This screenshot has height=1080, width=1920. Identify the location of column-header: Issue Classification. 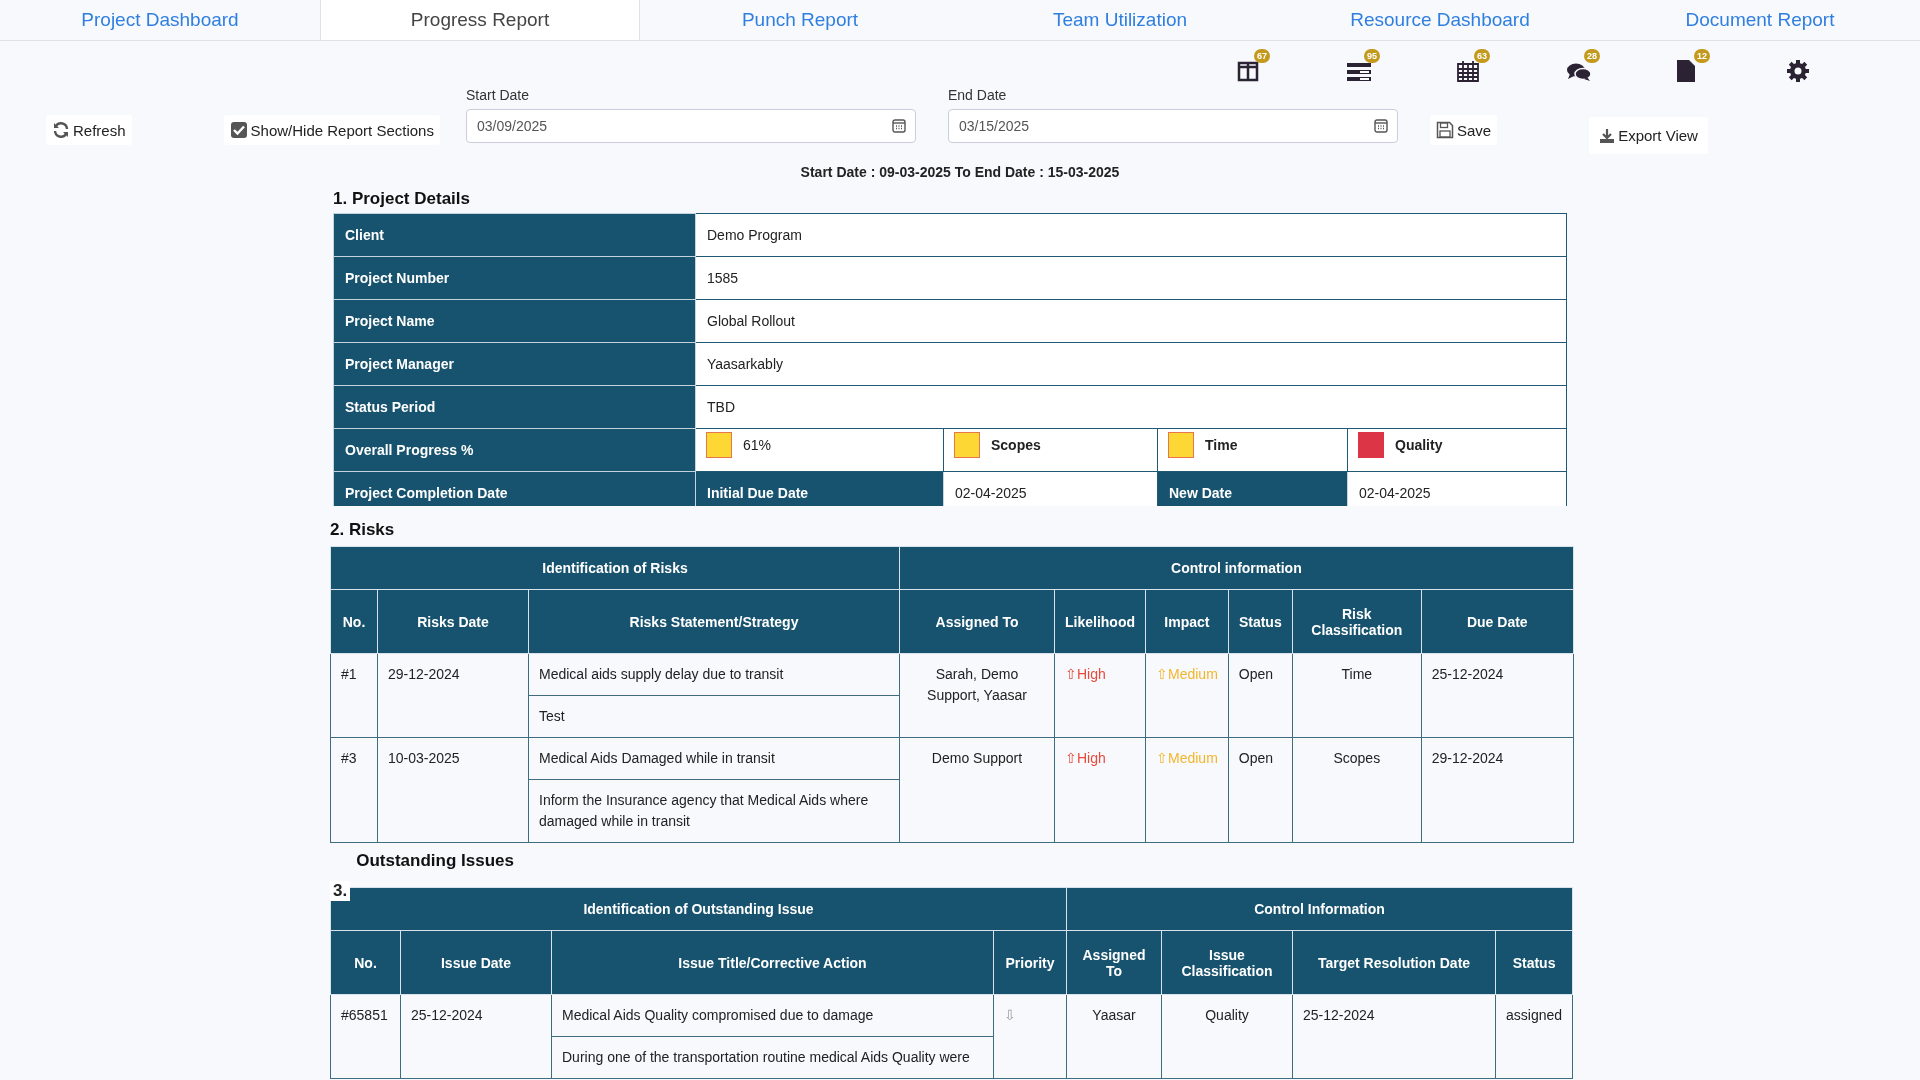
(1227, 962).